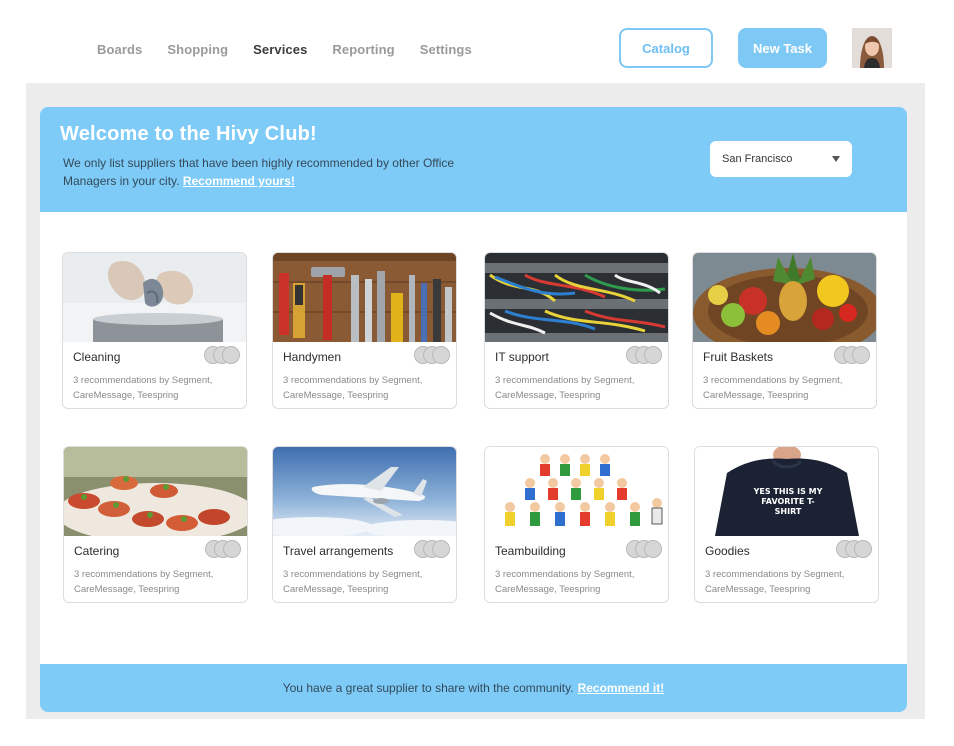 The width and height of the screenshot is (954, 746). I want to click on teambuilding-image, so click(576, 491).